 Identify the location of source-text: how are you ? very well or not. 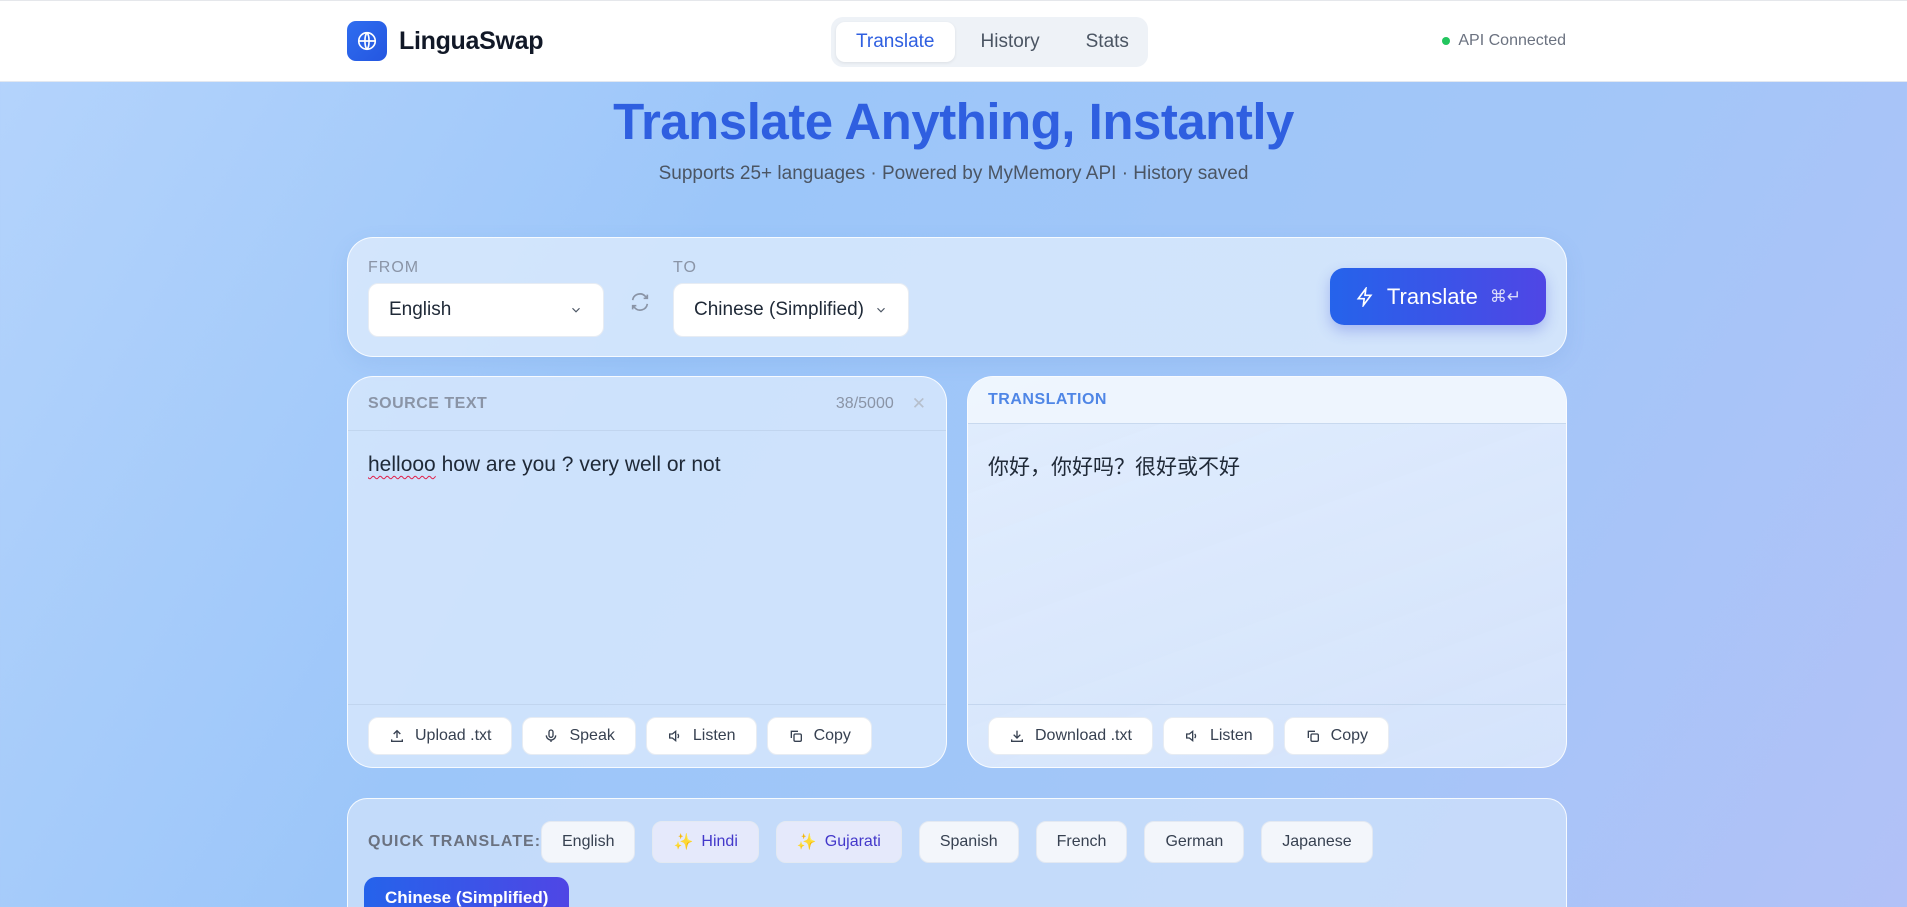
(578, 464).